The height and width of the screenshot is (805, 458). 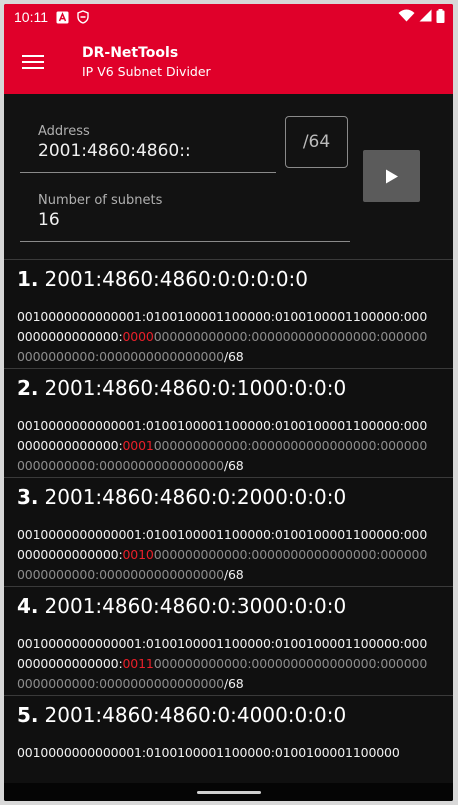 What do you see at coordinates (28, 497) in the screenshot?
I see `item-number: 3.` at bounding box center [28, 497].